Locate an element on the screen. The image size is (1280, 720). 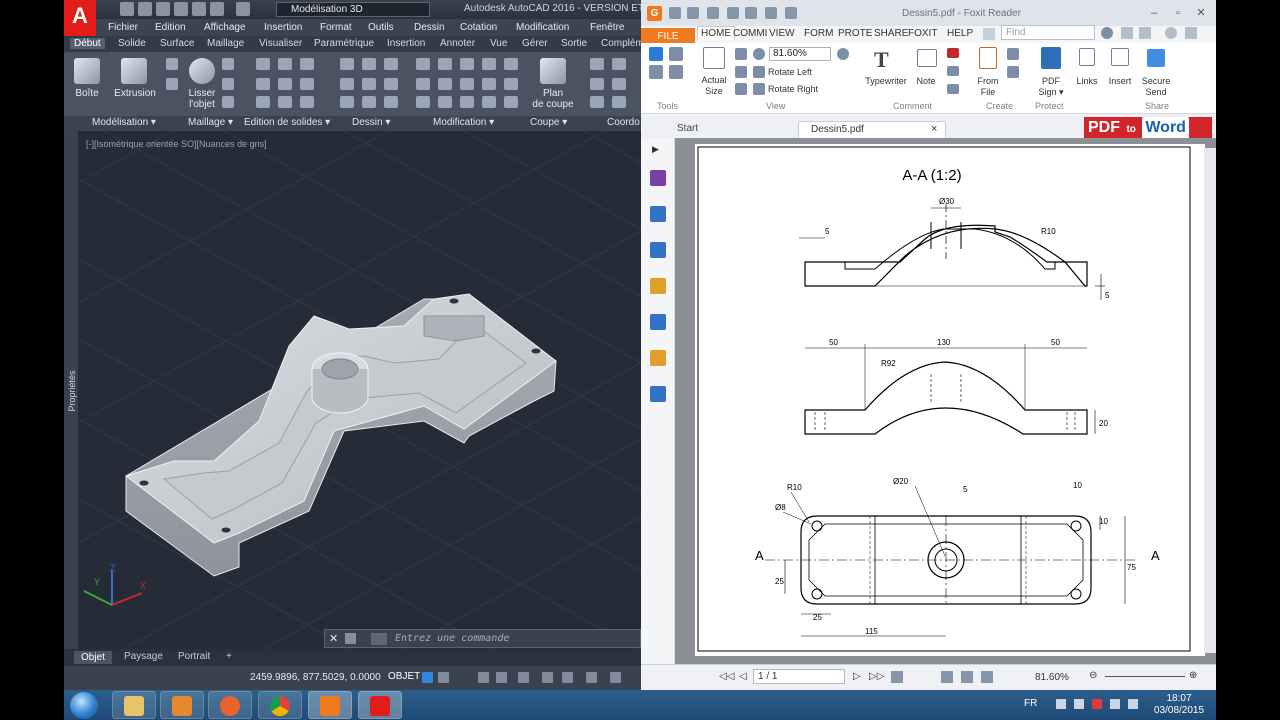
zoom-slider is located at coordinates (1145, 676).